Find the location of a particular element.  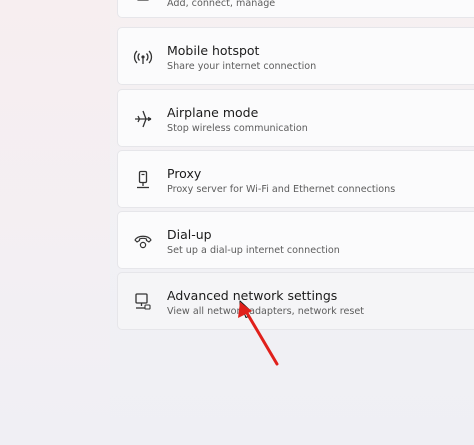

card-desc: Share your internet connection is located at coordinates (242, 66).